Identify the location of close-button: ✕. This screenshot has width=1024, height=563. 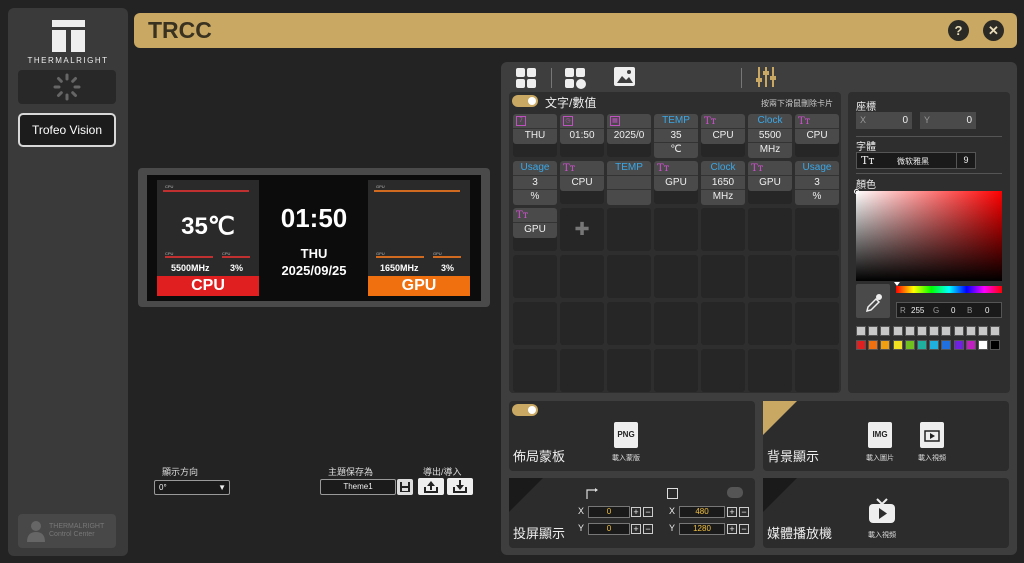
(993, 30).